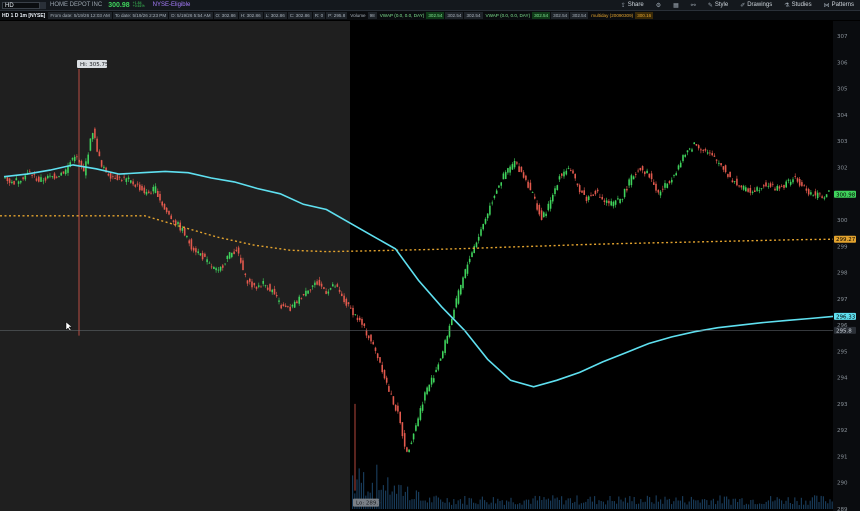  I want to click on share-icon: ⇪, so click(623, 5).